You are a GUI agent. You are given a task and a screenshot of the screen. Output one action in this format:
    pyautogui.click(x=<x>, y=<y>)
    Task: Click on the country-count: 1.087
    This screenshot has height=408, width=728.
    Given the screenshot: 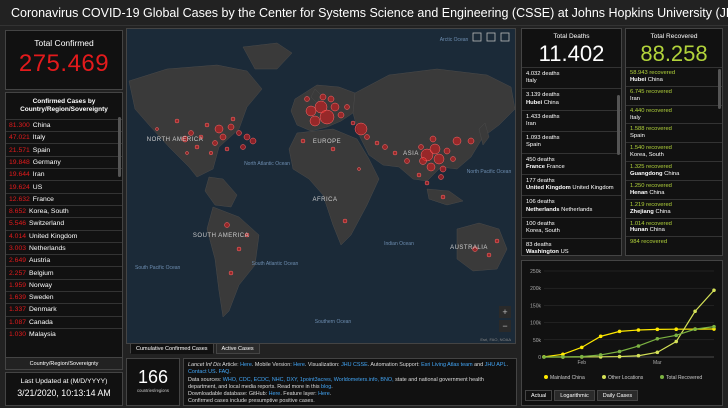 What is the action you would take?
    pyautogui.click(x=18, y=322)
    